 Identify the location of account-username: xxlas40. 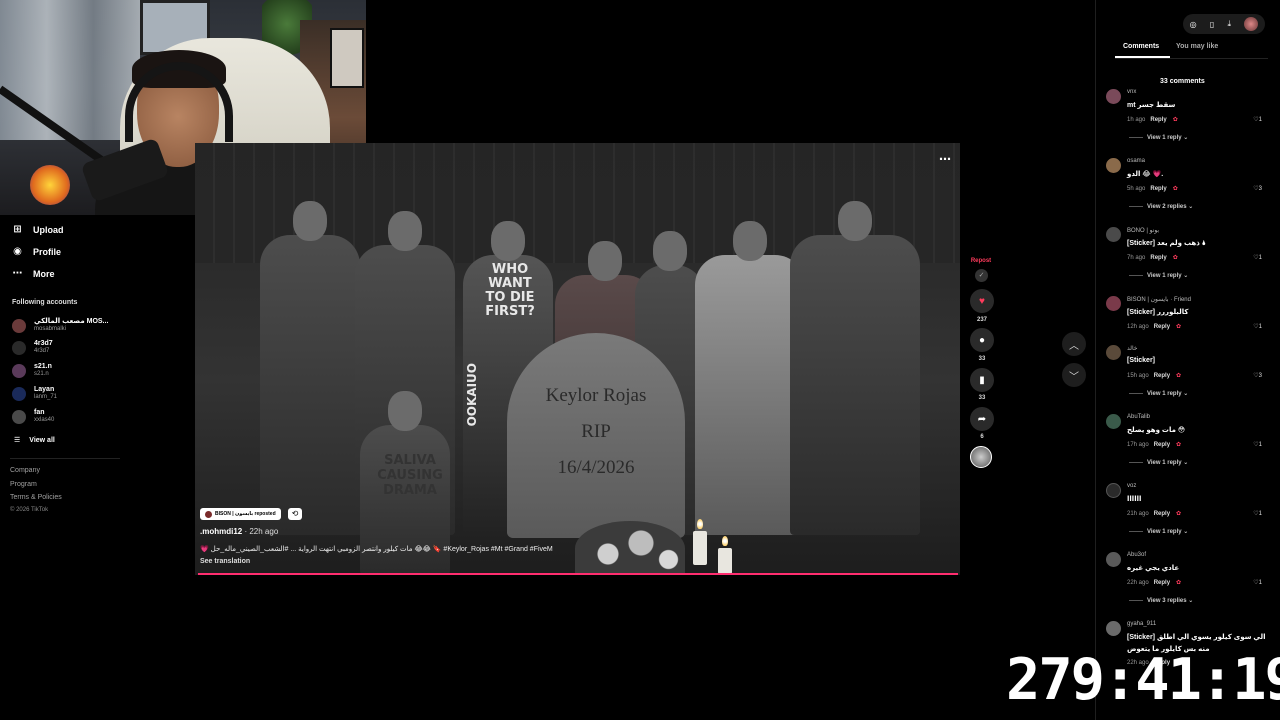
(44, 420).